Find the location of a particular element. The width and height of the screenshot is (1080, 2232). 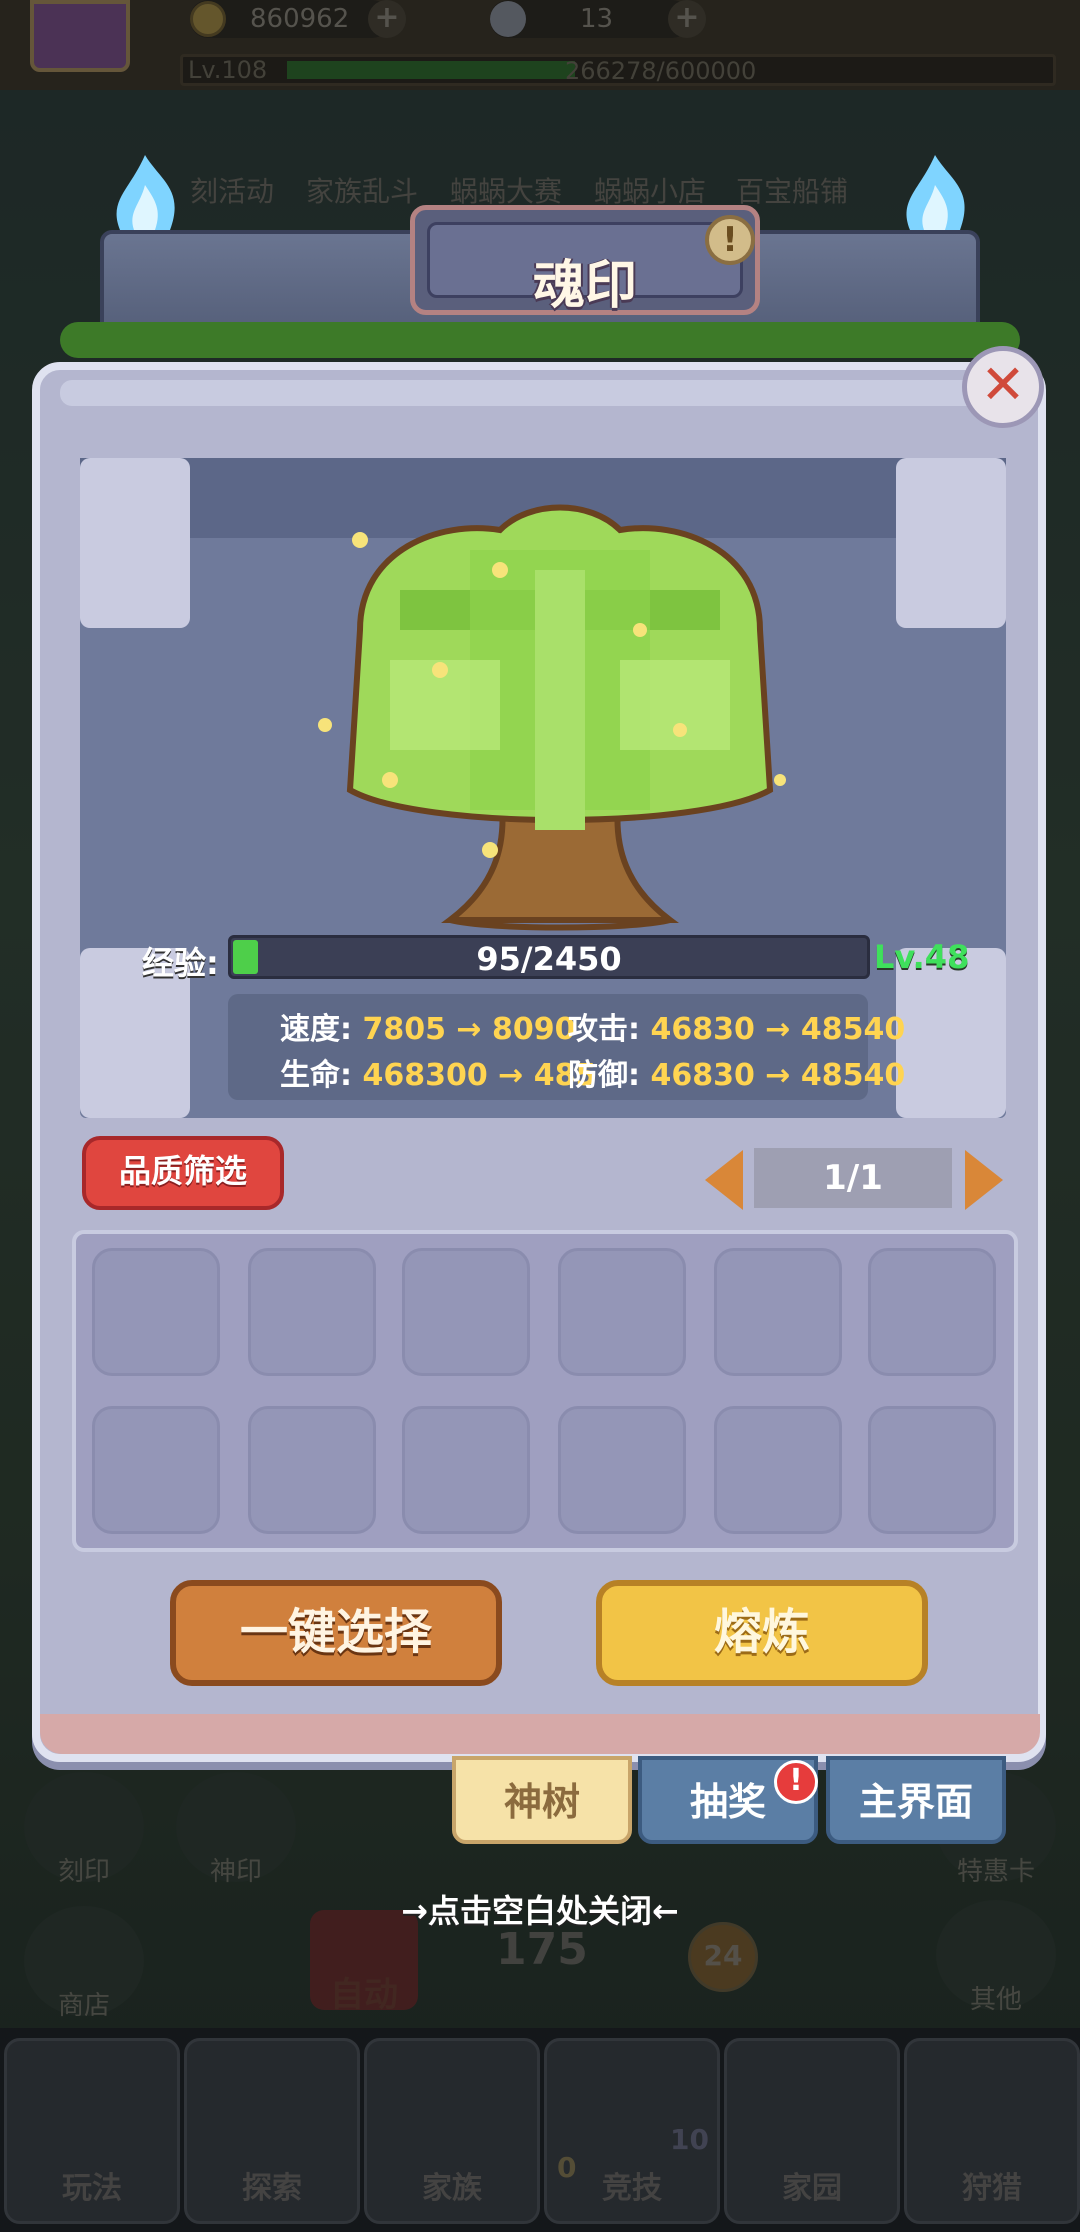

dialog-header: 魂印 ! is located at coordinates (540, 255).